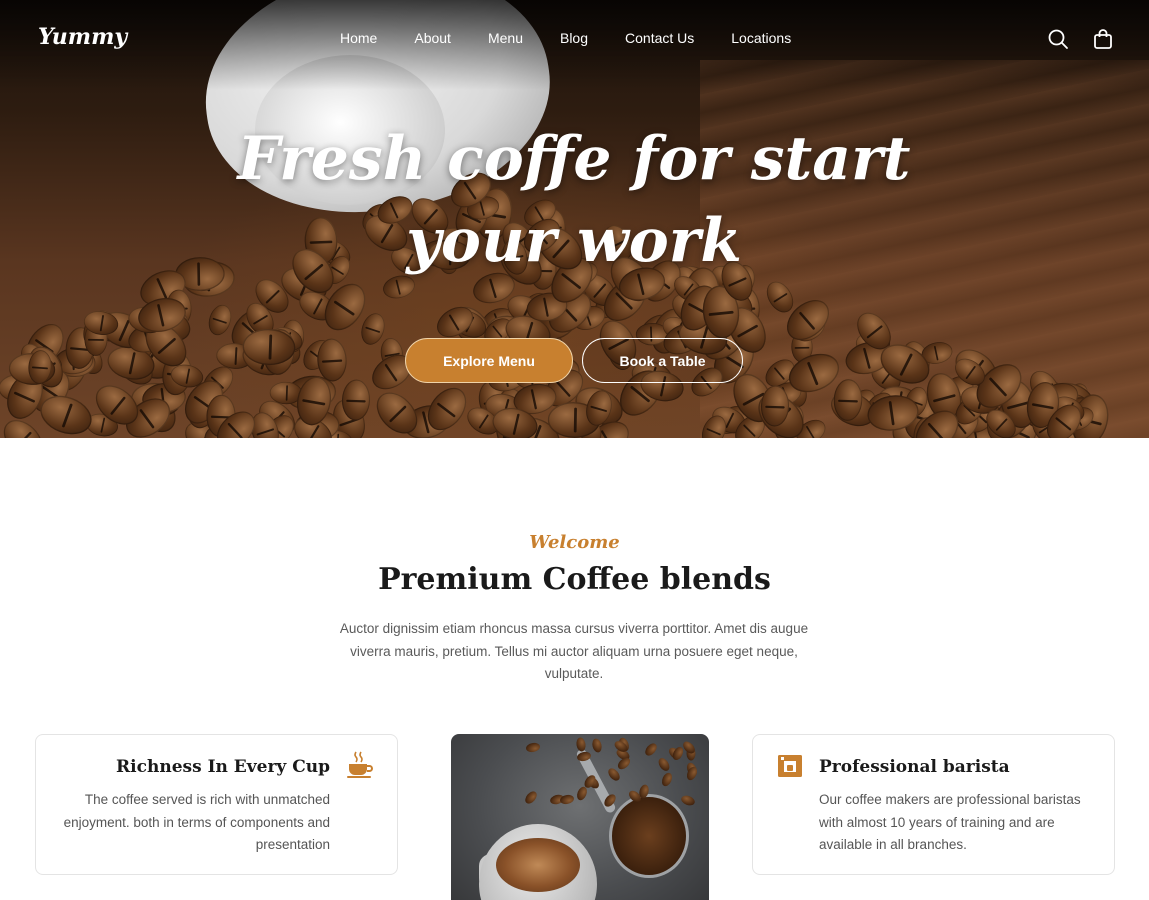 The image size is (1149, 900). I want to click on shopping-bag-icon, so click(1103, 39).